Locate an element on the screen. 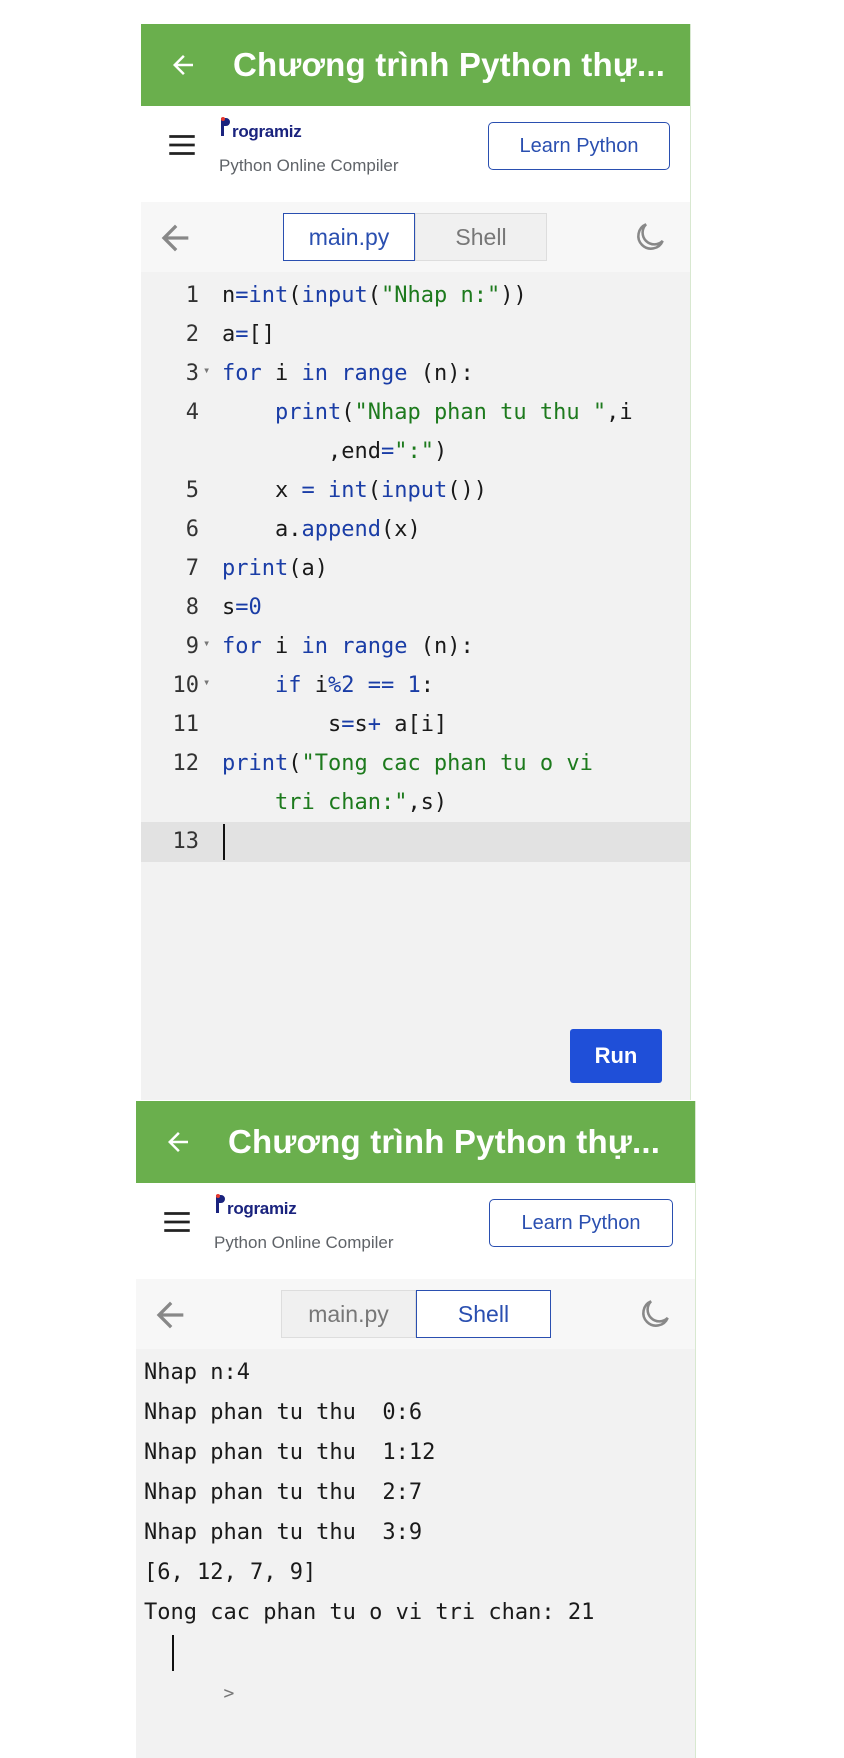 The height and width of the screenshot is (1758, 844). code-line: 7 print(a) is located at coordinates (415, 569).